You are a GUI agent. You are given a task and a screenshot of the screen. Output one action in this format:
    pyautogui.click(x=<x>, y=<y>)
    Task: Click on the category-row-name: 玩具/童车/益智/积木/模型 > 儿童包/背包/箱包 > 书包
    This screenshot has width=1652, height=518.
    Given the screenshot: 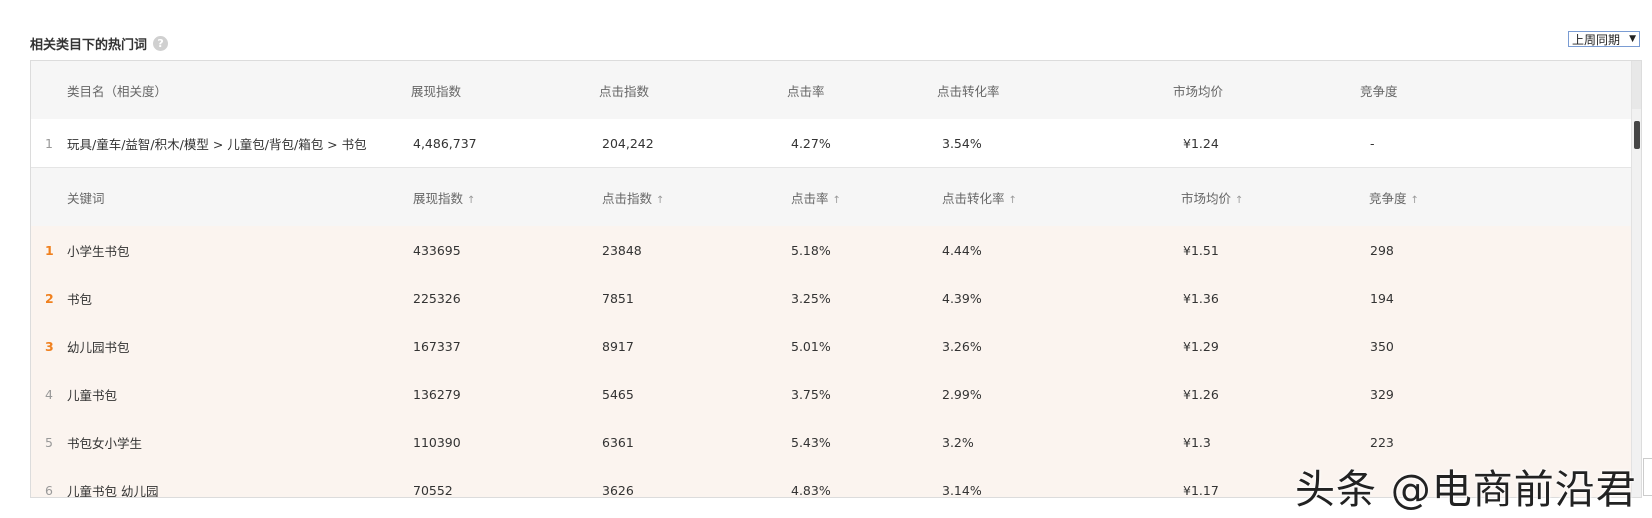 What is the action you would take?
    pyautogui.click(x=217, y=144)
    